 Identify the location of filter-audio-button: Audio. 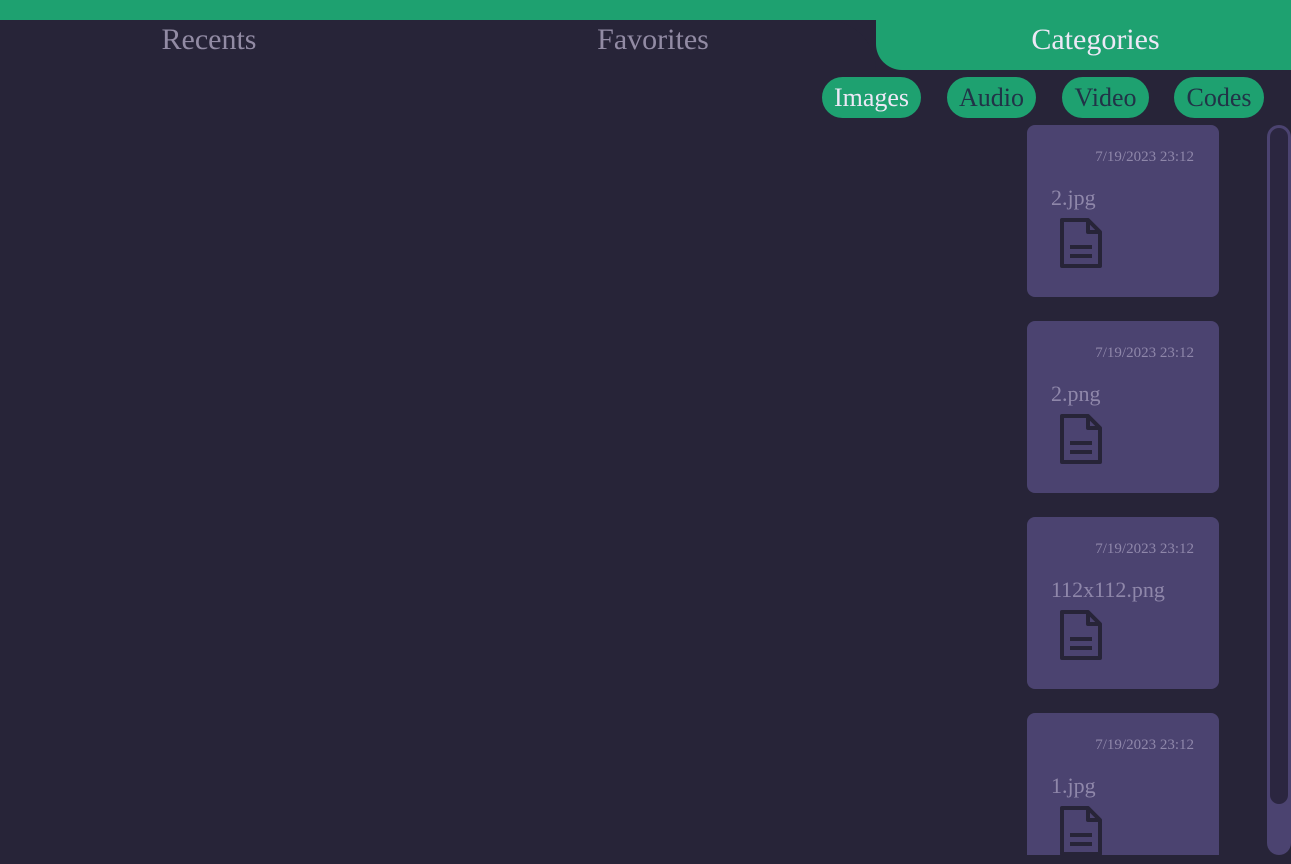
(991, 97).